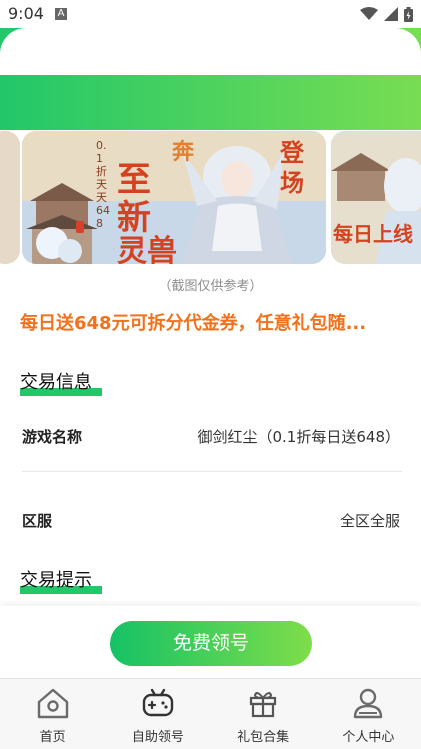  I want to click on svg-text: 至, so click(134, 180).